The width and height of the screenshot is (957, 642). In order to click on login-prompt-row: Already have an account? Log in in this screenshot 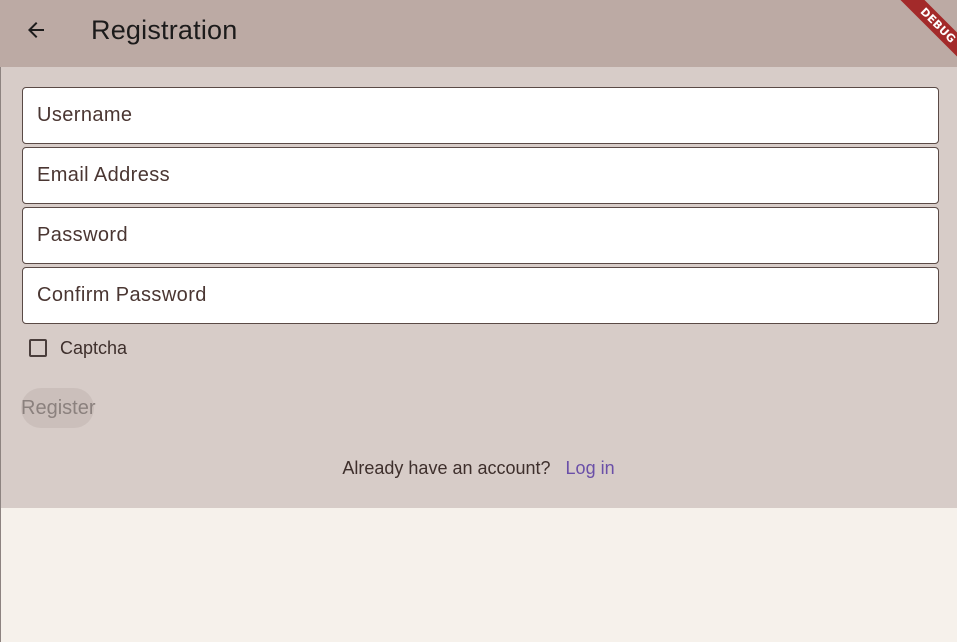, I will do `click(478, 468)`.